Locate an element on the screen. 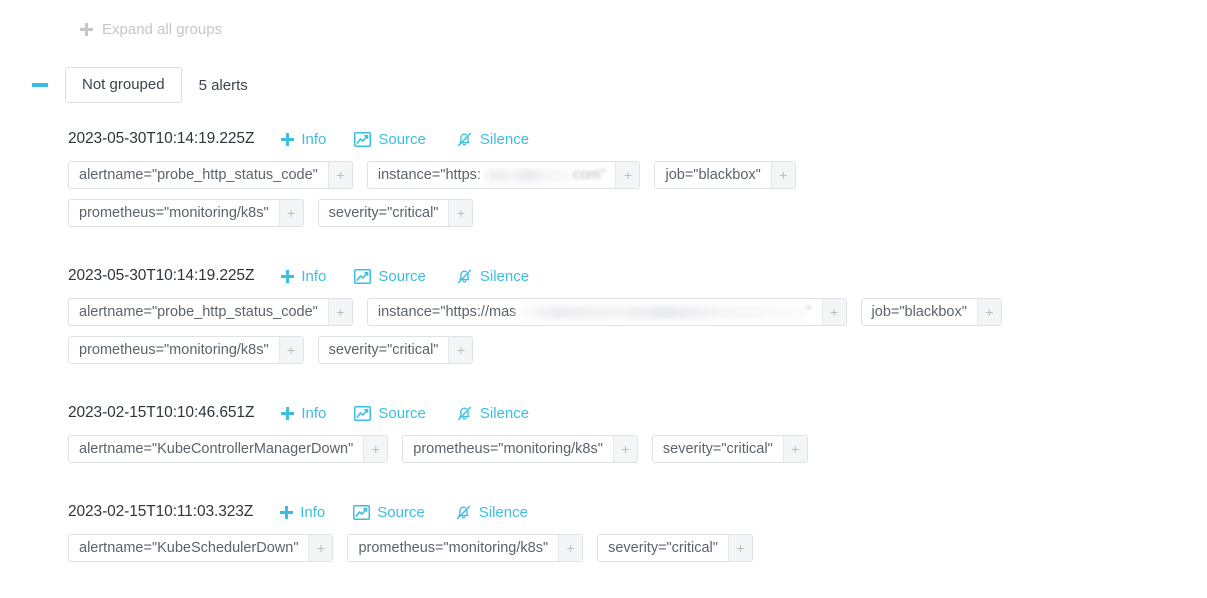  label-chip: instance="https://mas " + is located at coordinates (606, 312).